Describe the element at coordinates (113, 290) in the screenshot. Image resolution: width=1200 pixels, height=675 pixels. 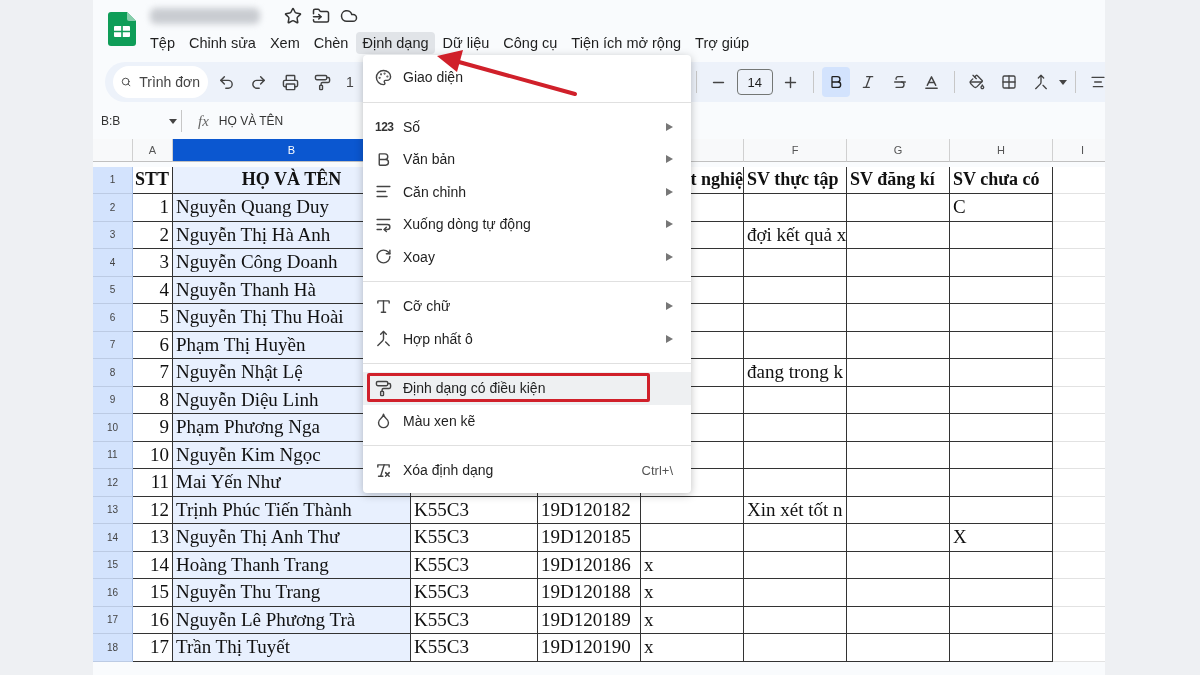
I see `row-number: 5` at that location.